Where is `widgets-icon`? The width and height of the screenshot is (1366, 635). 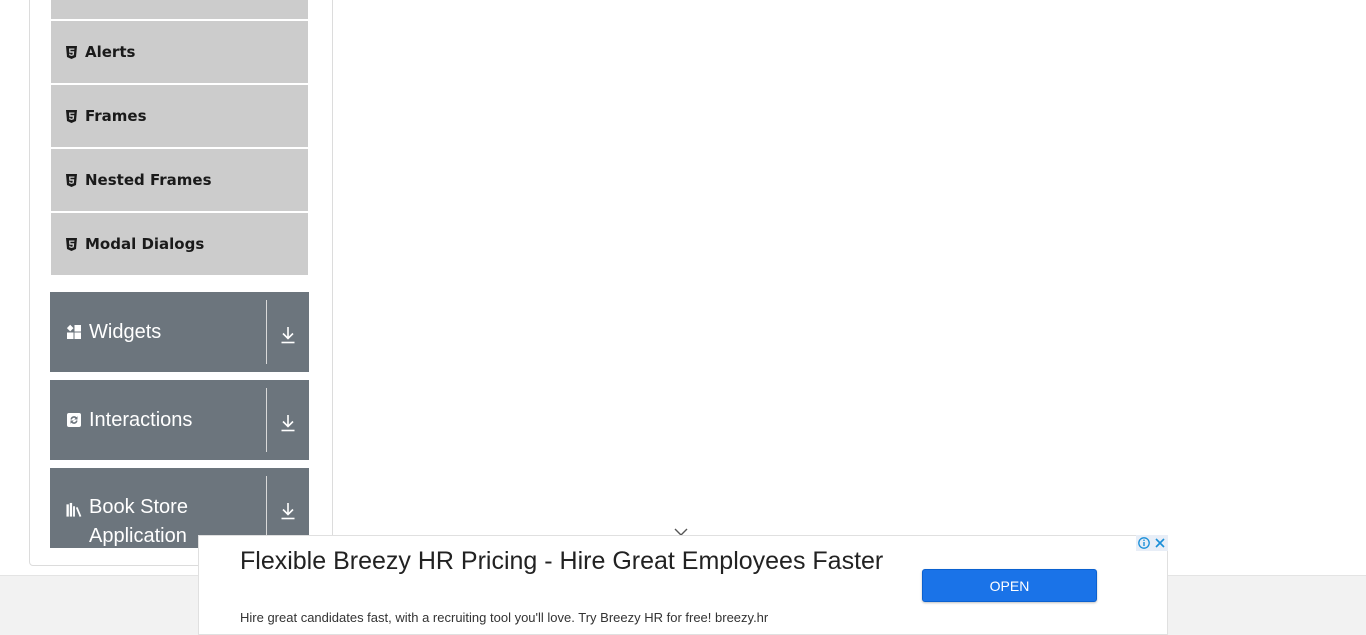
widgets-icon is located at coordinates (74, 332).